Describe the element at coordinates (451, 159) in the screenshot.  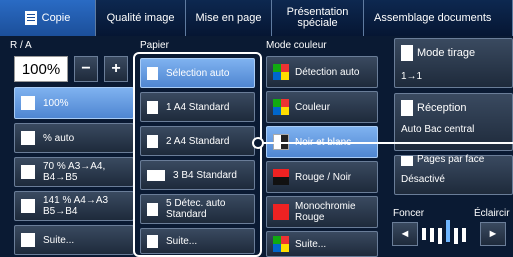
I see `pages-per-side-title: Pages par face` at that location.